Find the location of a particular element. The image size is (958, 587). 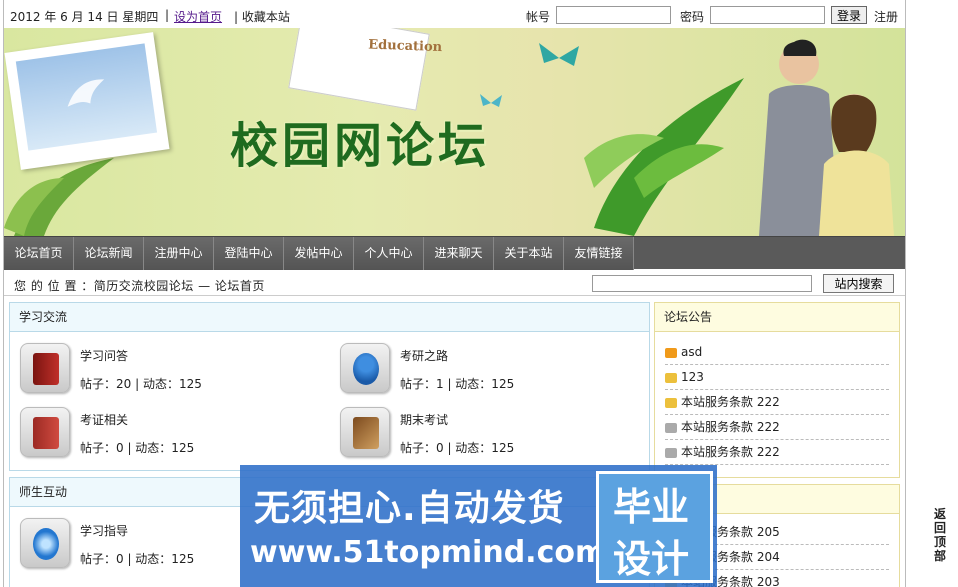

nav-item-personal-center: 个人中心 is located at coordinates (389, 253).